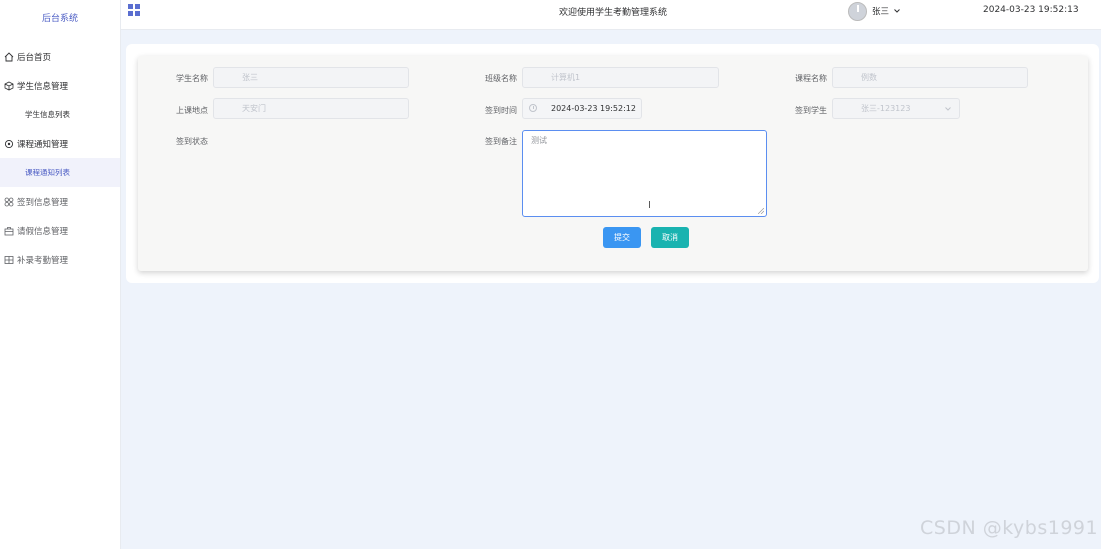  I want to click on sidebar-item-label: 补录考勤管理, so click(43, 260).